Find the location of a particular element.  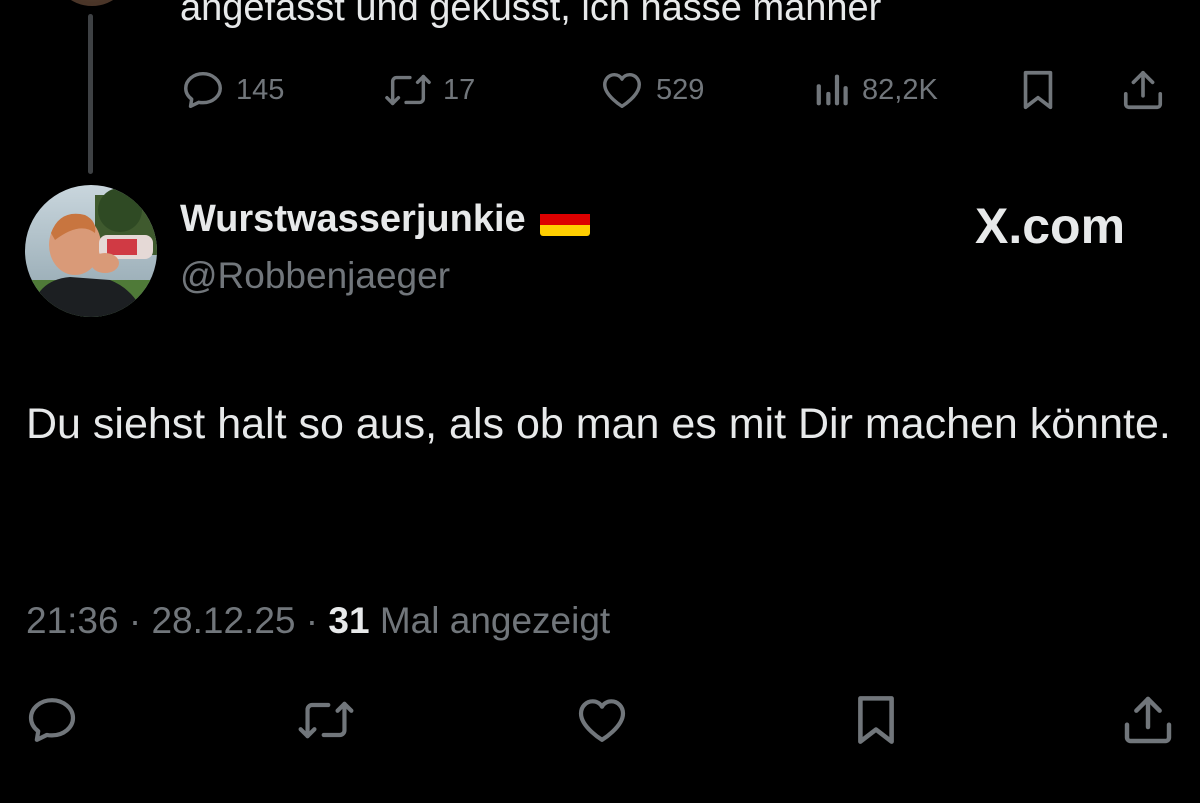

parent-like-count: 529 is located at coordinates (680, 89).